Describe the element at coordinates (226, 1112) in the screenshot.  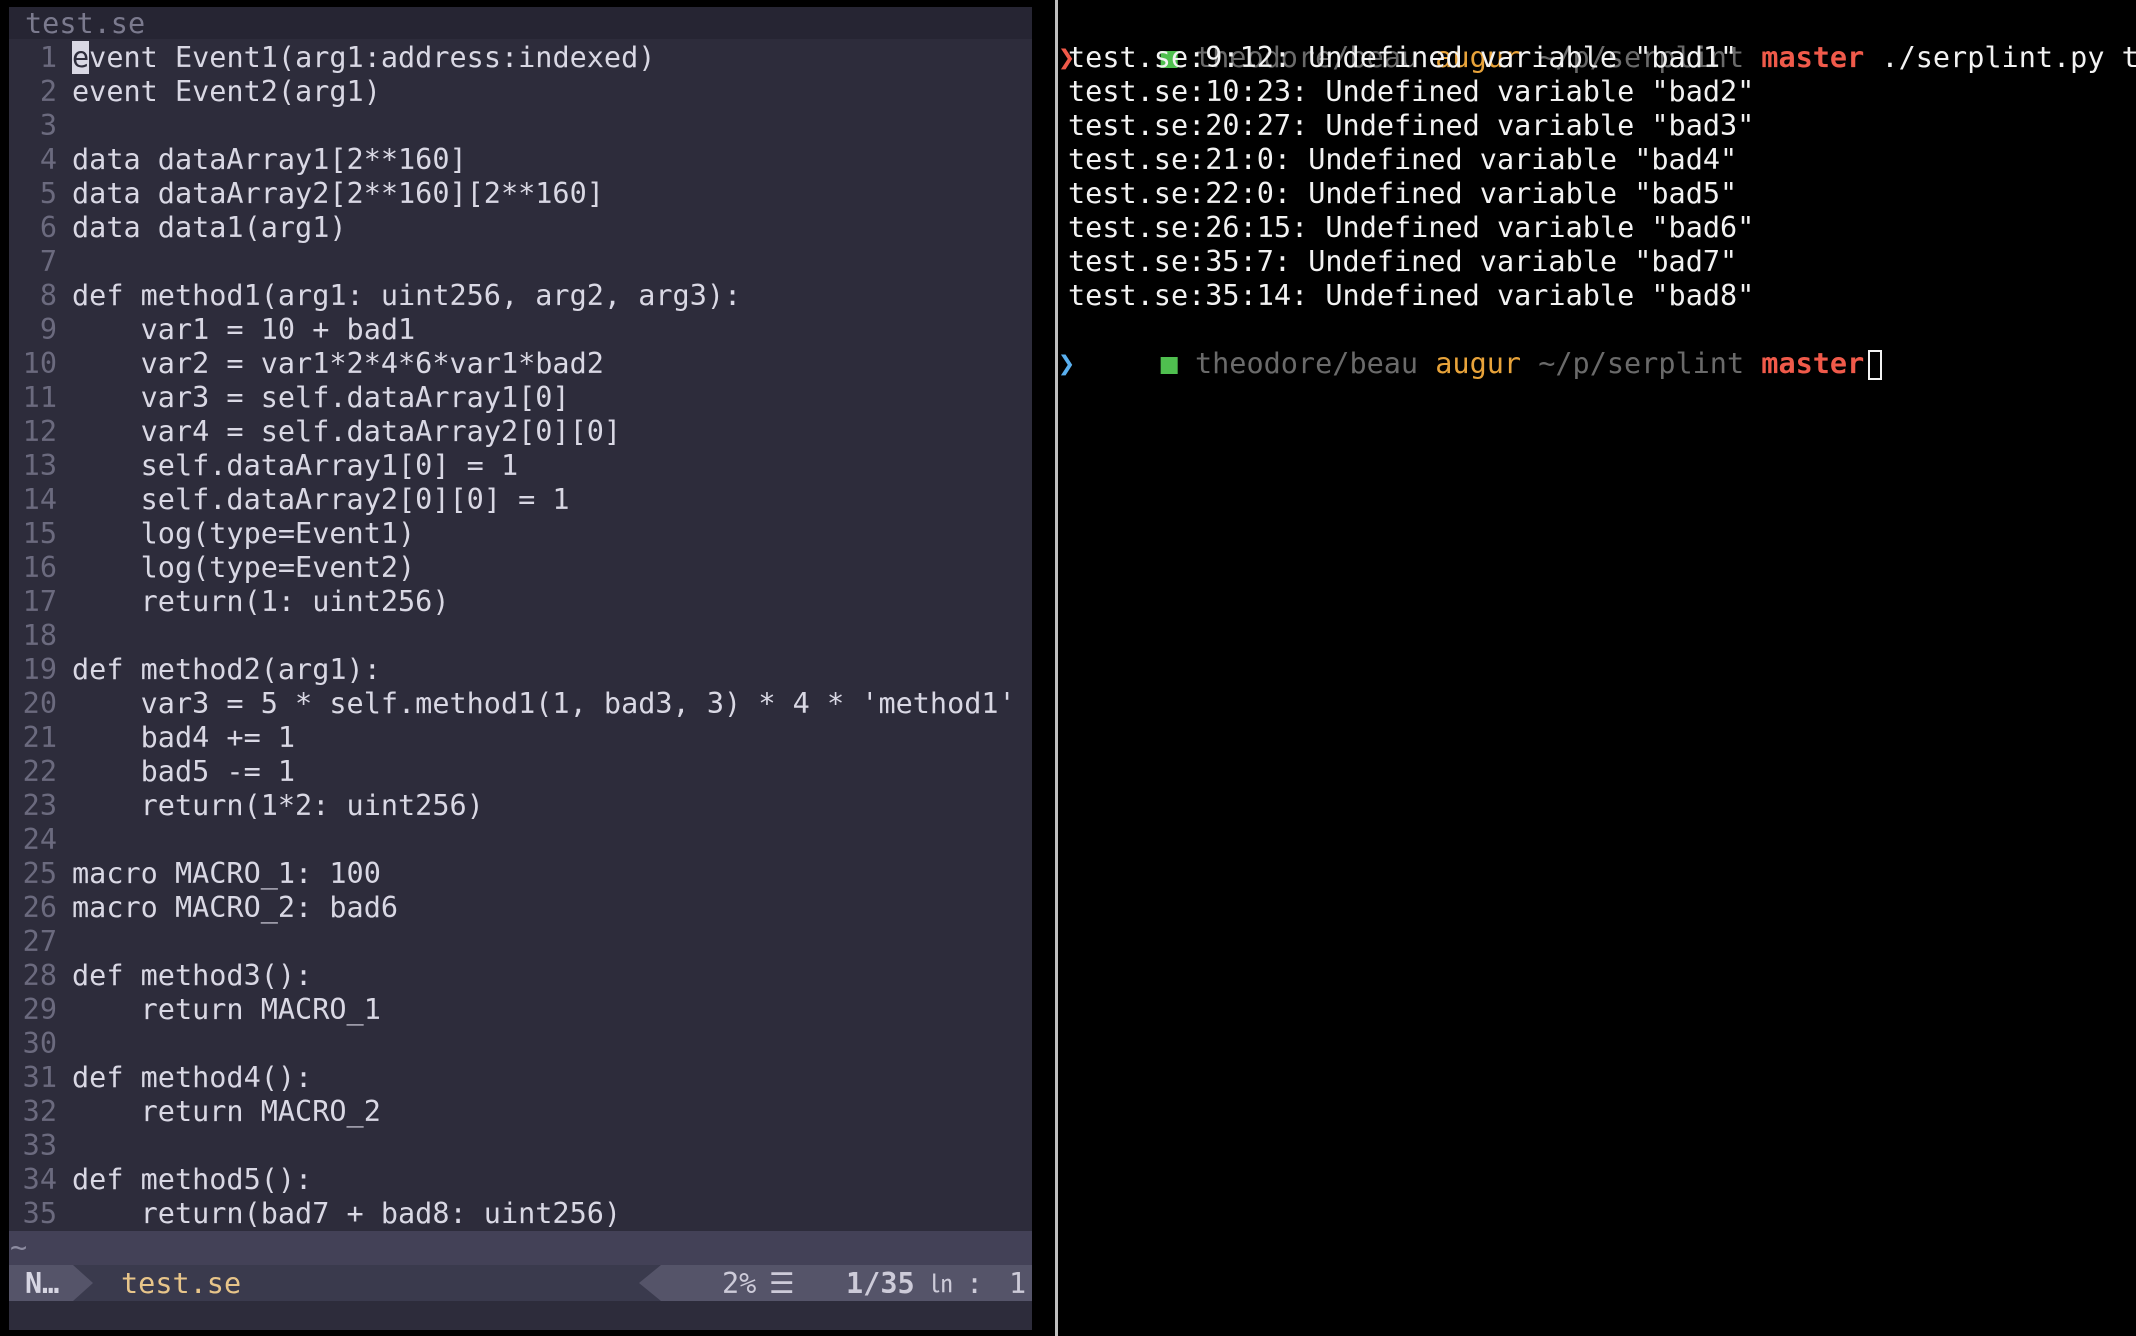
I see `line-text: return MACRO_2` at that location.